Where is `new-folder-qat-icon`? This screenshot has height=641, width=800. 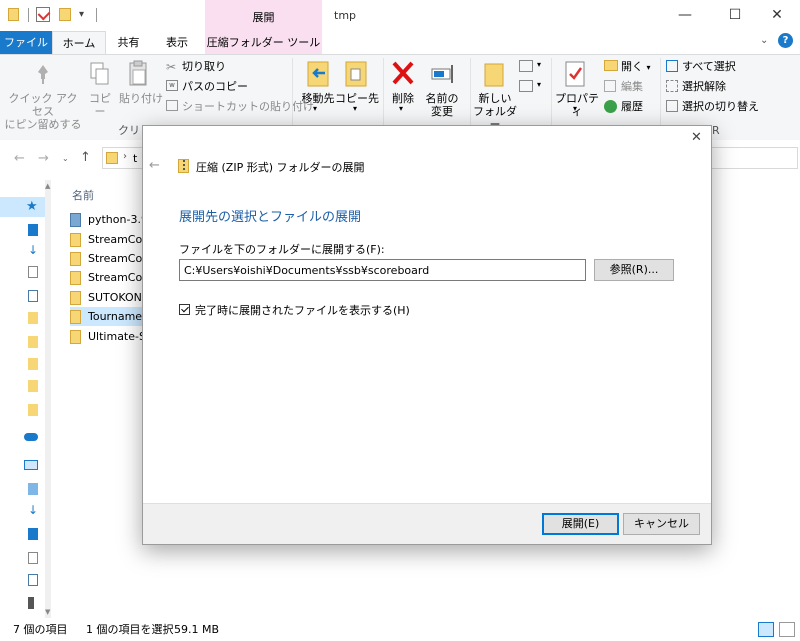
new-folder-qat-icon is located at coordinates (65, 15).